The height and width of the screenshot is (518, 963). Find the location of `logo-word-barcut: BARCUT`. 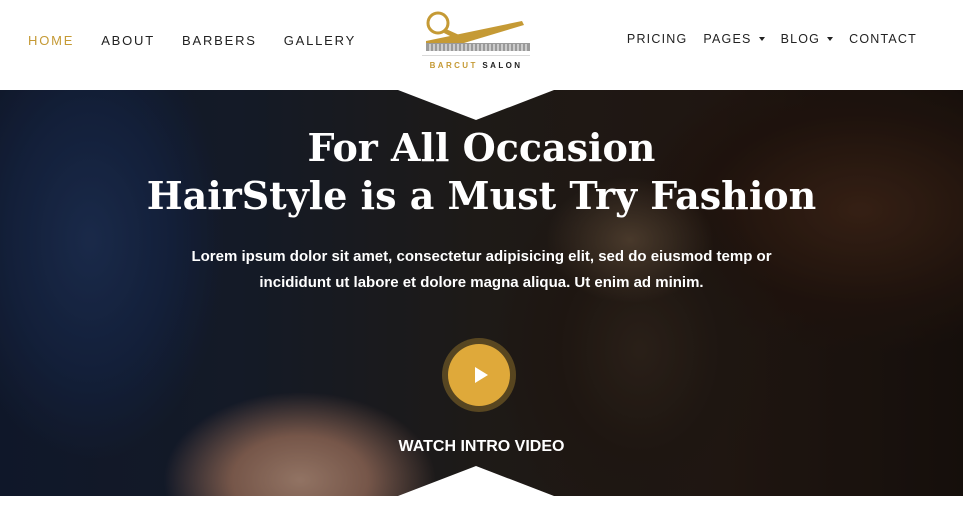

logo-word-barcut: BARCUT is located at coordinates (453, 65).